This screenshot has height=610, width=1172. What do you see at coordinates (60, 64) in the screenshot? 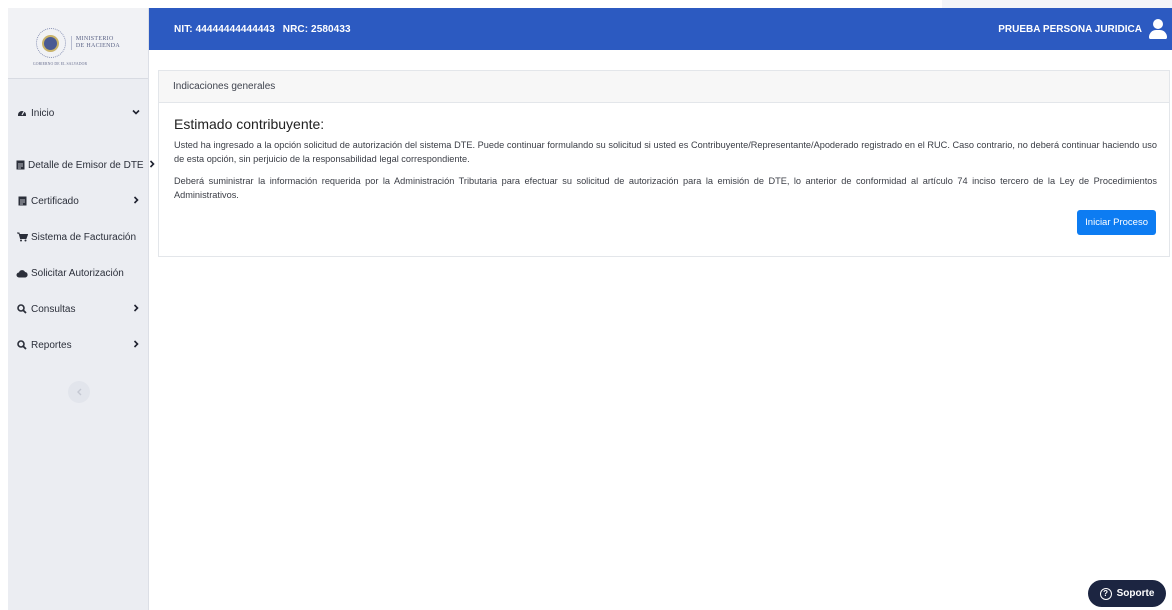
I see `seal-caption: GOBIERNO DE EL SALVADOR` at bounding box center [60, 64].